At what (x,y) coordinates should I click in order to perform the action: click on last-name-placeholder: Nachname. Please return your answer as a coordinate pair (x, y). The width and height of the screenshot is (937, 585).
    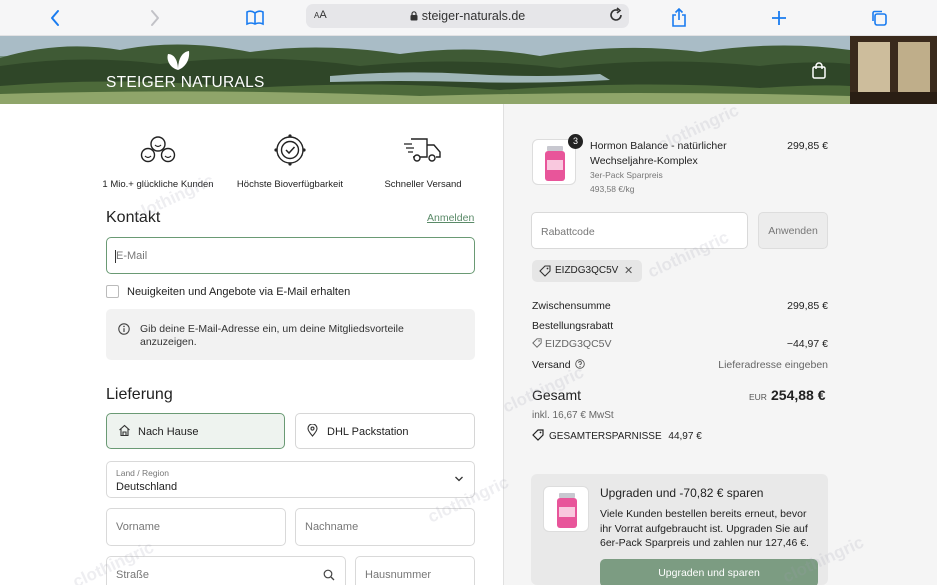
    Looking at the image, I should click on (332, 527).